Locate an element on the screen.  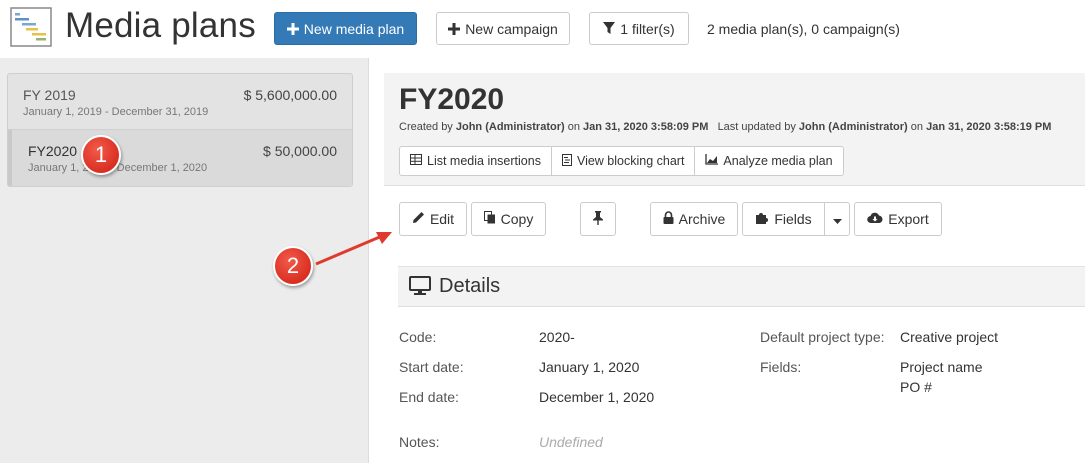
view-blocking-chart-button: View blocking chart is located at coordinates (624, 161).